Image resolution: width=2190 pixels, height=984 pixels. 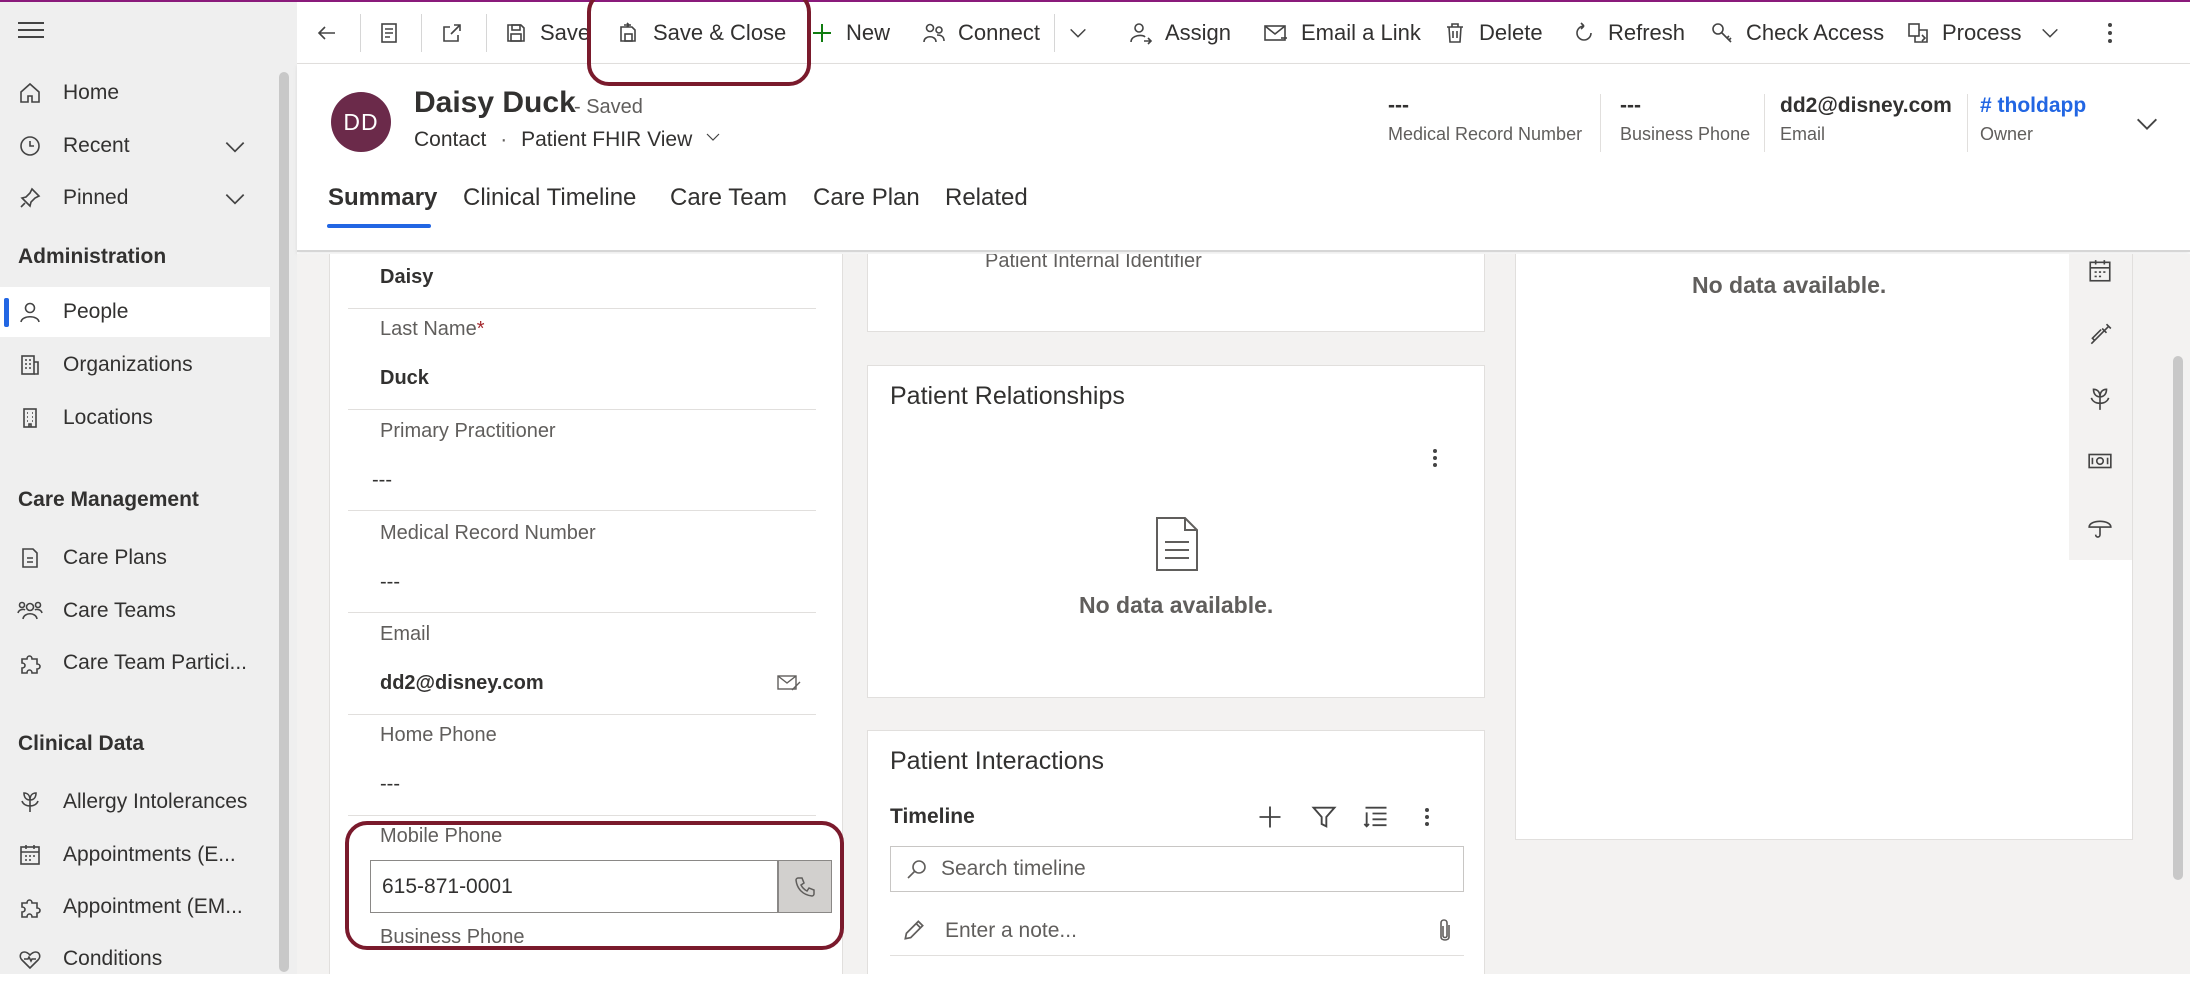 What do you see at coordinates (135, 802) in the screenshot?
I see `sidebar-item-allergy-intolerances: Allergy Intolerances` at bounding box center [135, 802].